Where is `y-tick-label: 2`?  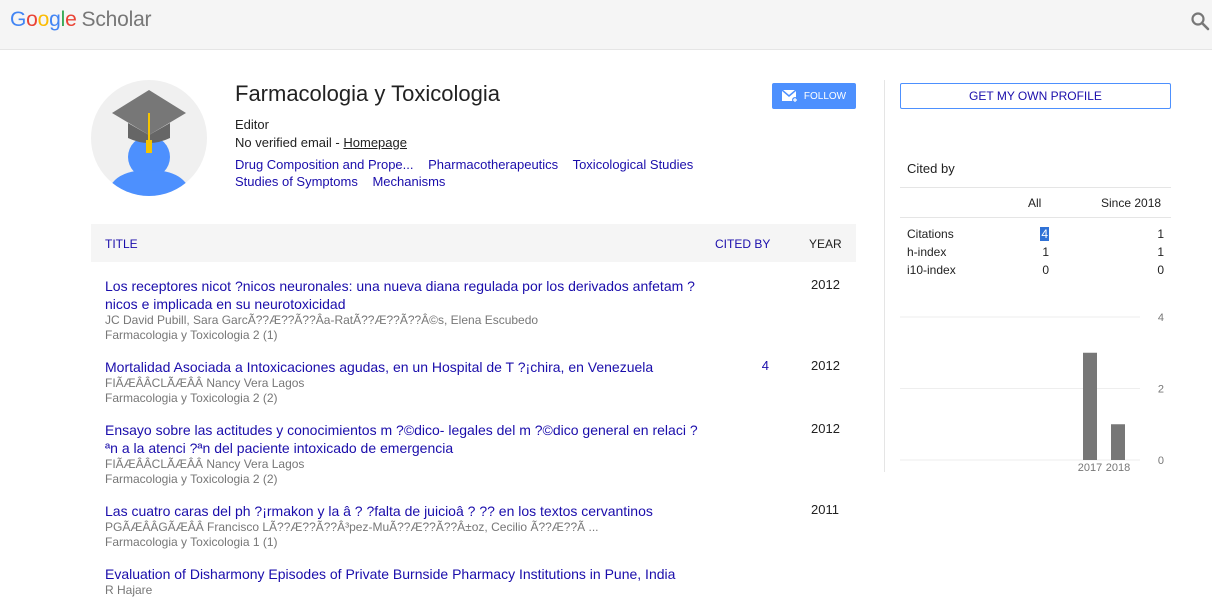
y-tick-label: 2 is located at coordinates (1161, 390).